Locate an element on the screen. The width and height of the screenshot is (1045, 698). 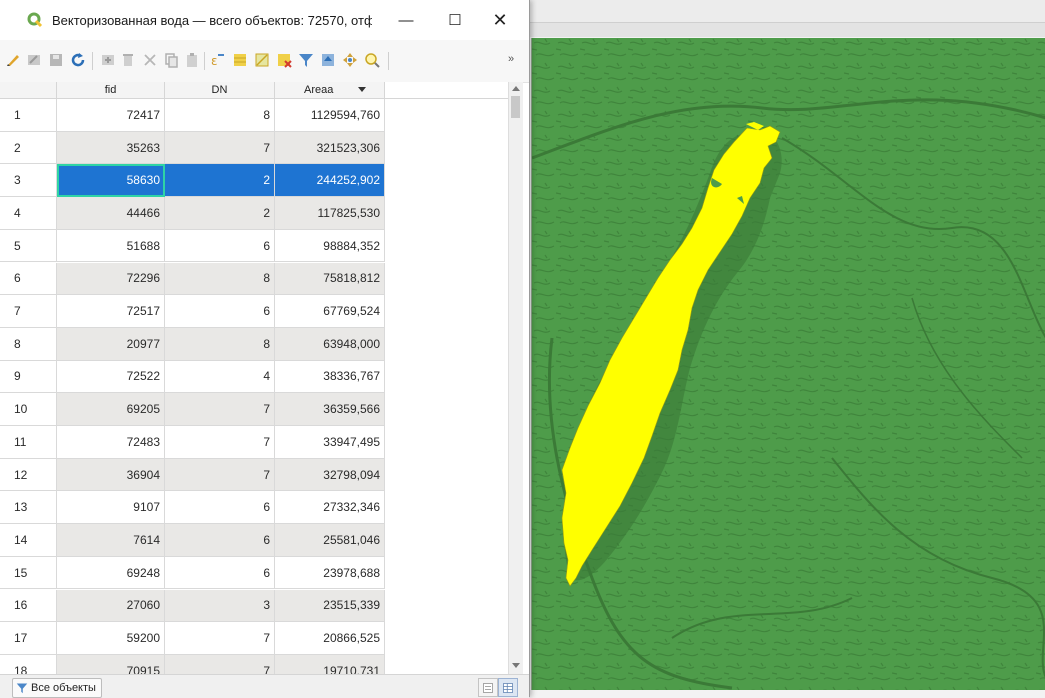
dn-cell: 2 is located at coordinates (220, 213).